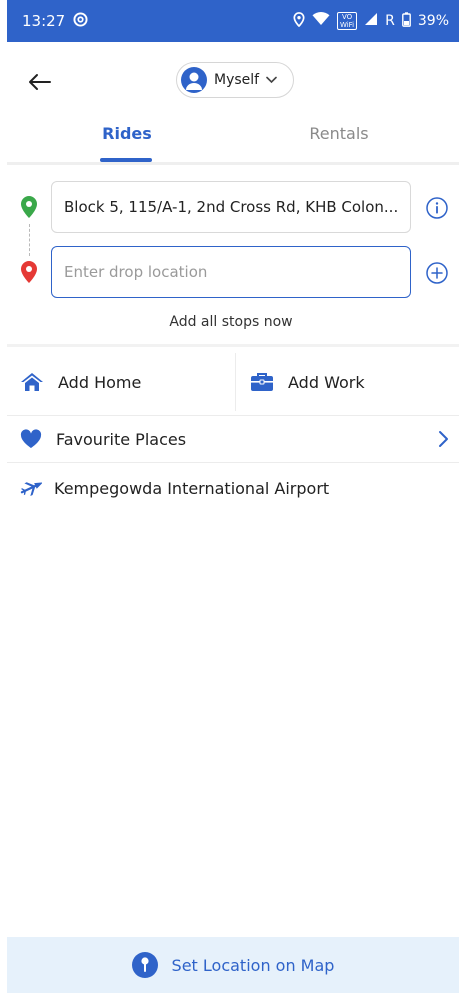 Image resolution: width=459 pixels, height=993 pixels. I want to click on chevron-right-icon, so click(443, 439).